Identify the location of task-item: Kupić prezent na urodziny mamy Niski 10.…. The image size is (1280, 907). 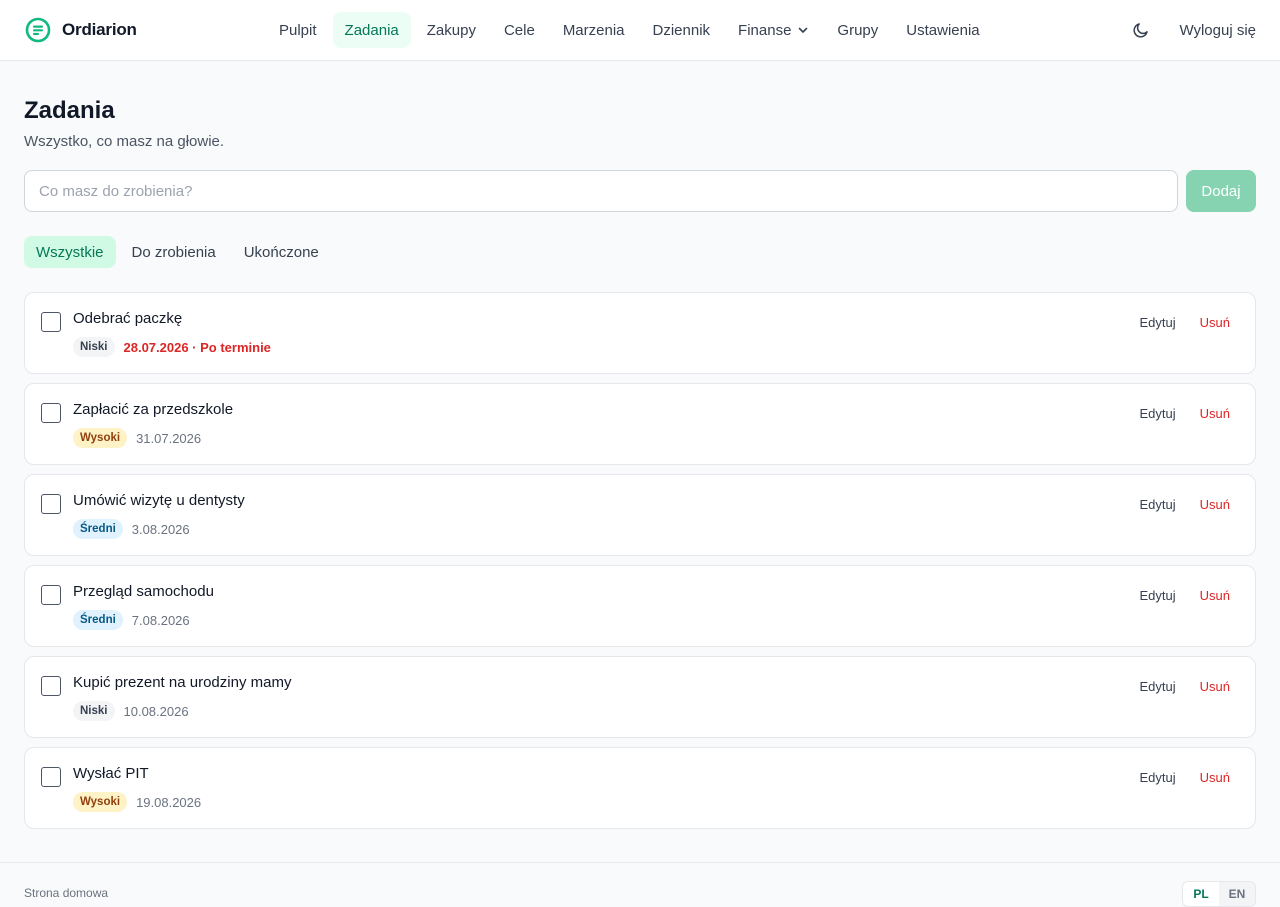
(640, 697).